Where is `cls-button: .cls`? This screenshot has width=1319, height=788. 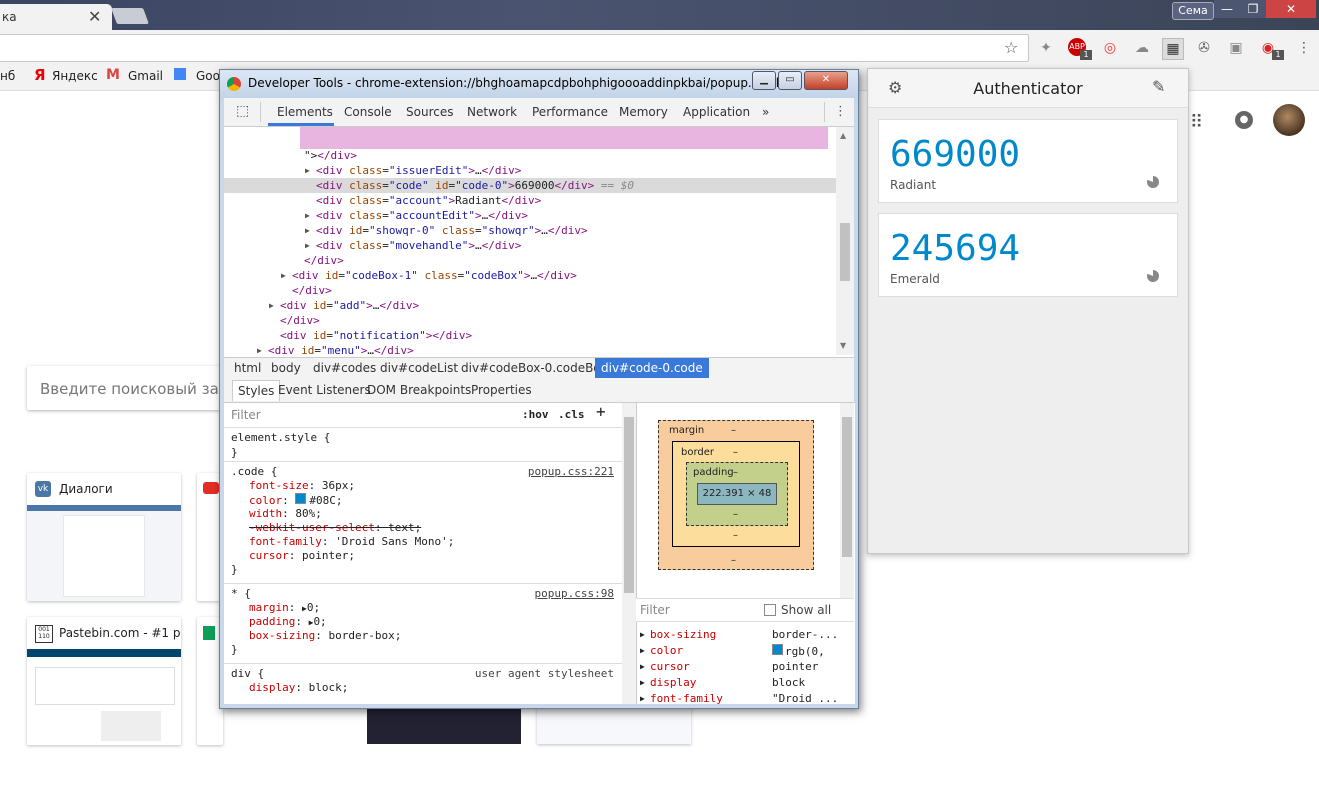 cls-button: .cls is located at coordinates (571, 415).